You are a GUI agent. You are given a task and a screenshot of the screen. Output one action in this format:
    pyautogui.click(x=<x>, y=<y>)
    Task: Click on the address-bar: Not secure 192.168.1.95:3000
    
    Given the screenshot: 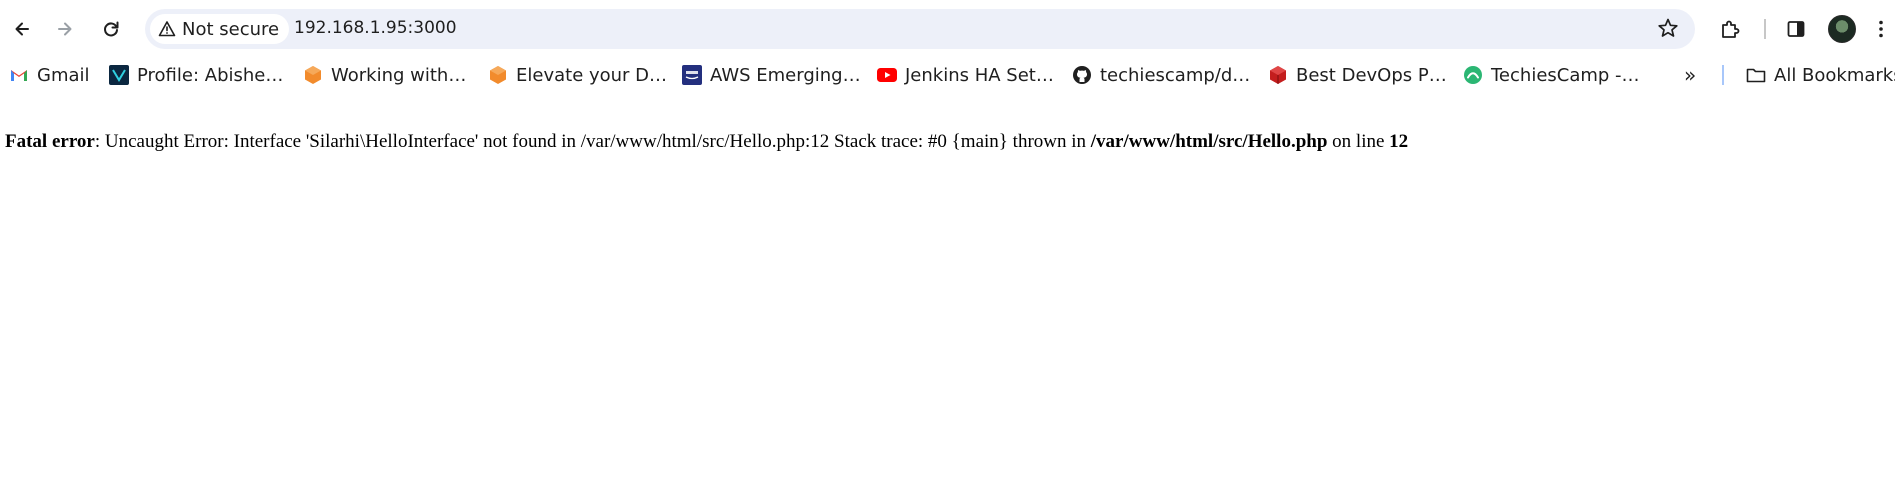 What is the action you would take?
    pyautogui.click(x=920, y=29)
    